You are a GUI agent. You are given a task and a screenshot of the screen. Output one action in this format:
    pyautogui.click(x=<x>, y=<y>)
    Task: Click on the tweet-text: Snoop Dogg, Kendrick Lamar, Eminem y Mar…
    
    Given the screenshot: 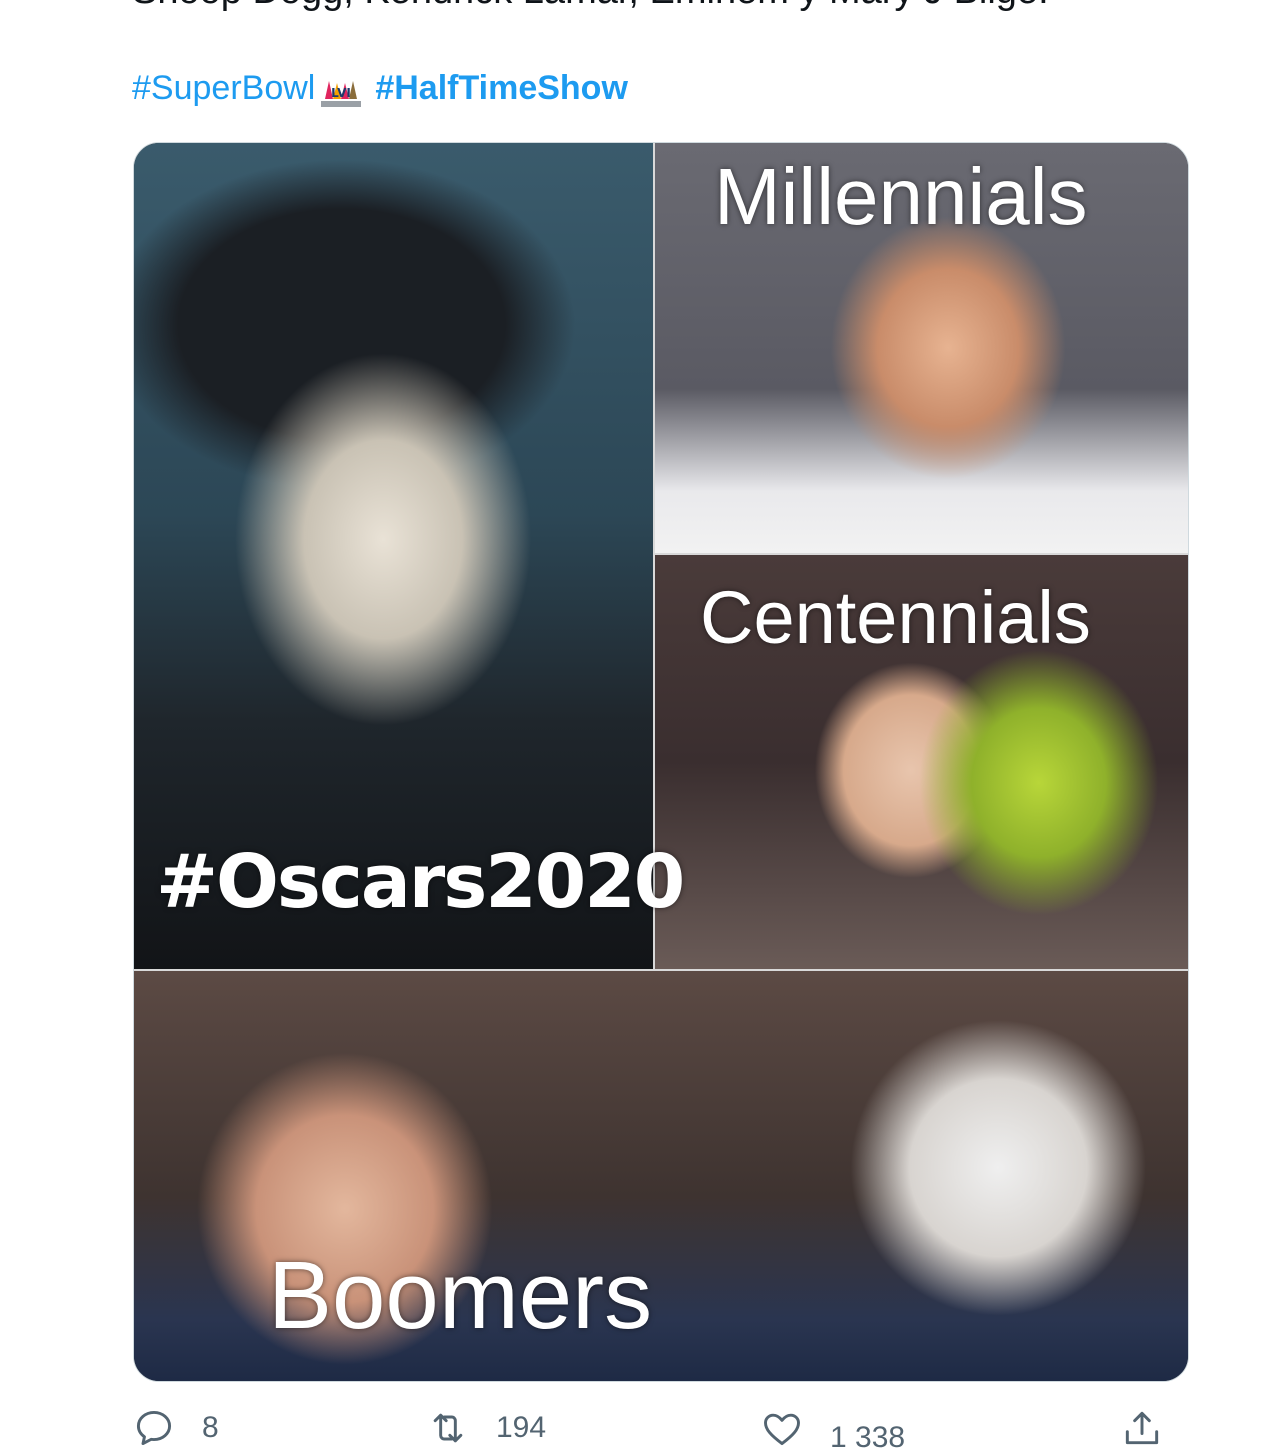 What is the action you would take?
    pyautogui.click(x=590, y=6)
    